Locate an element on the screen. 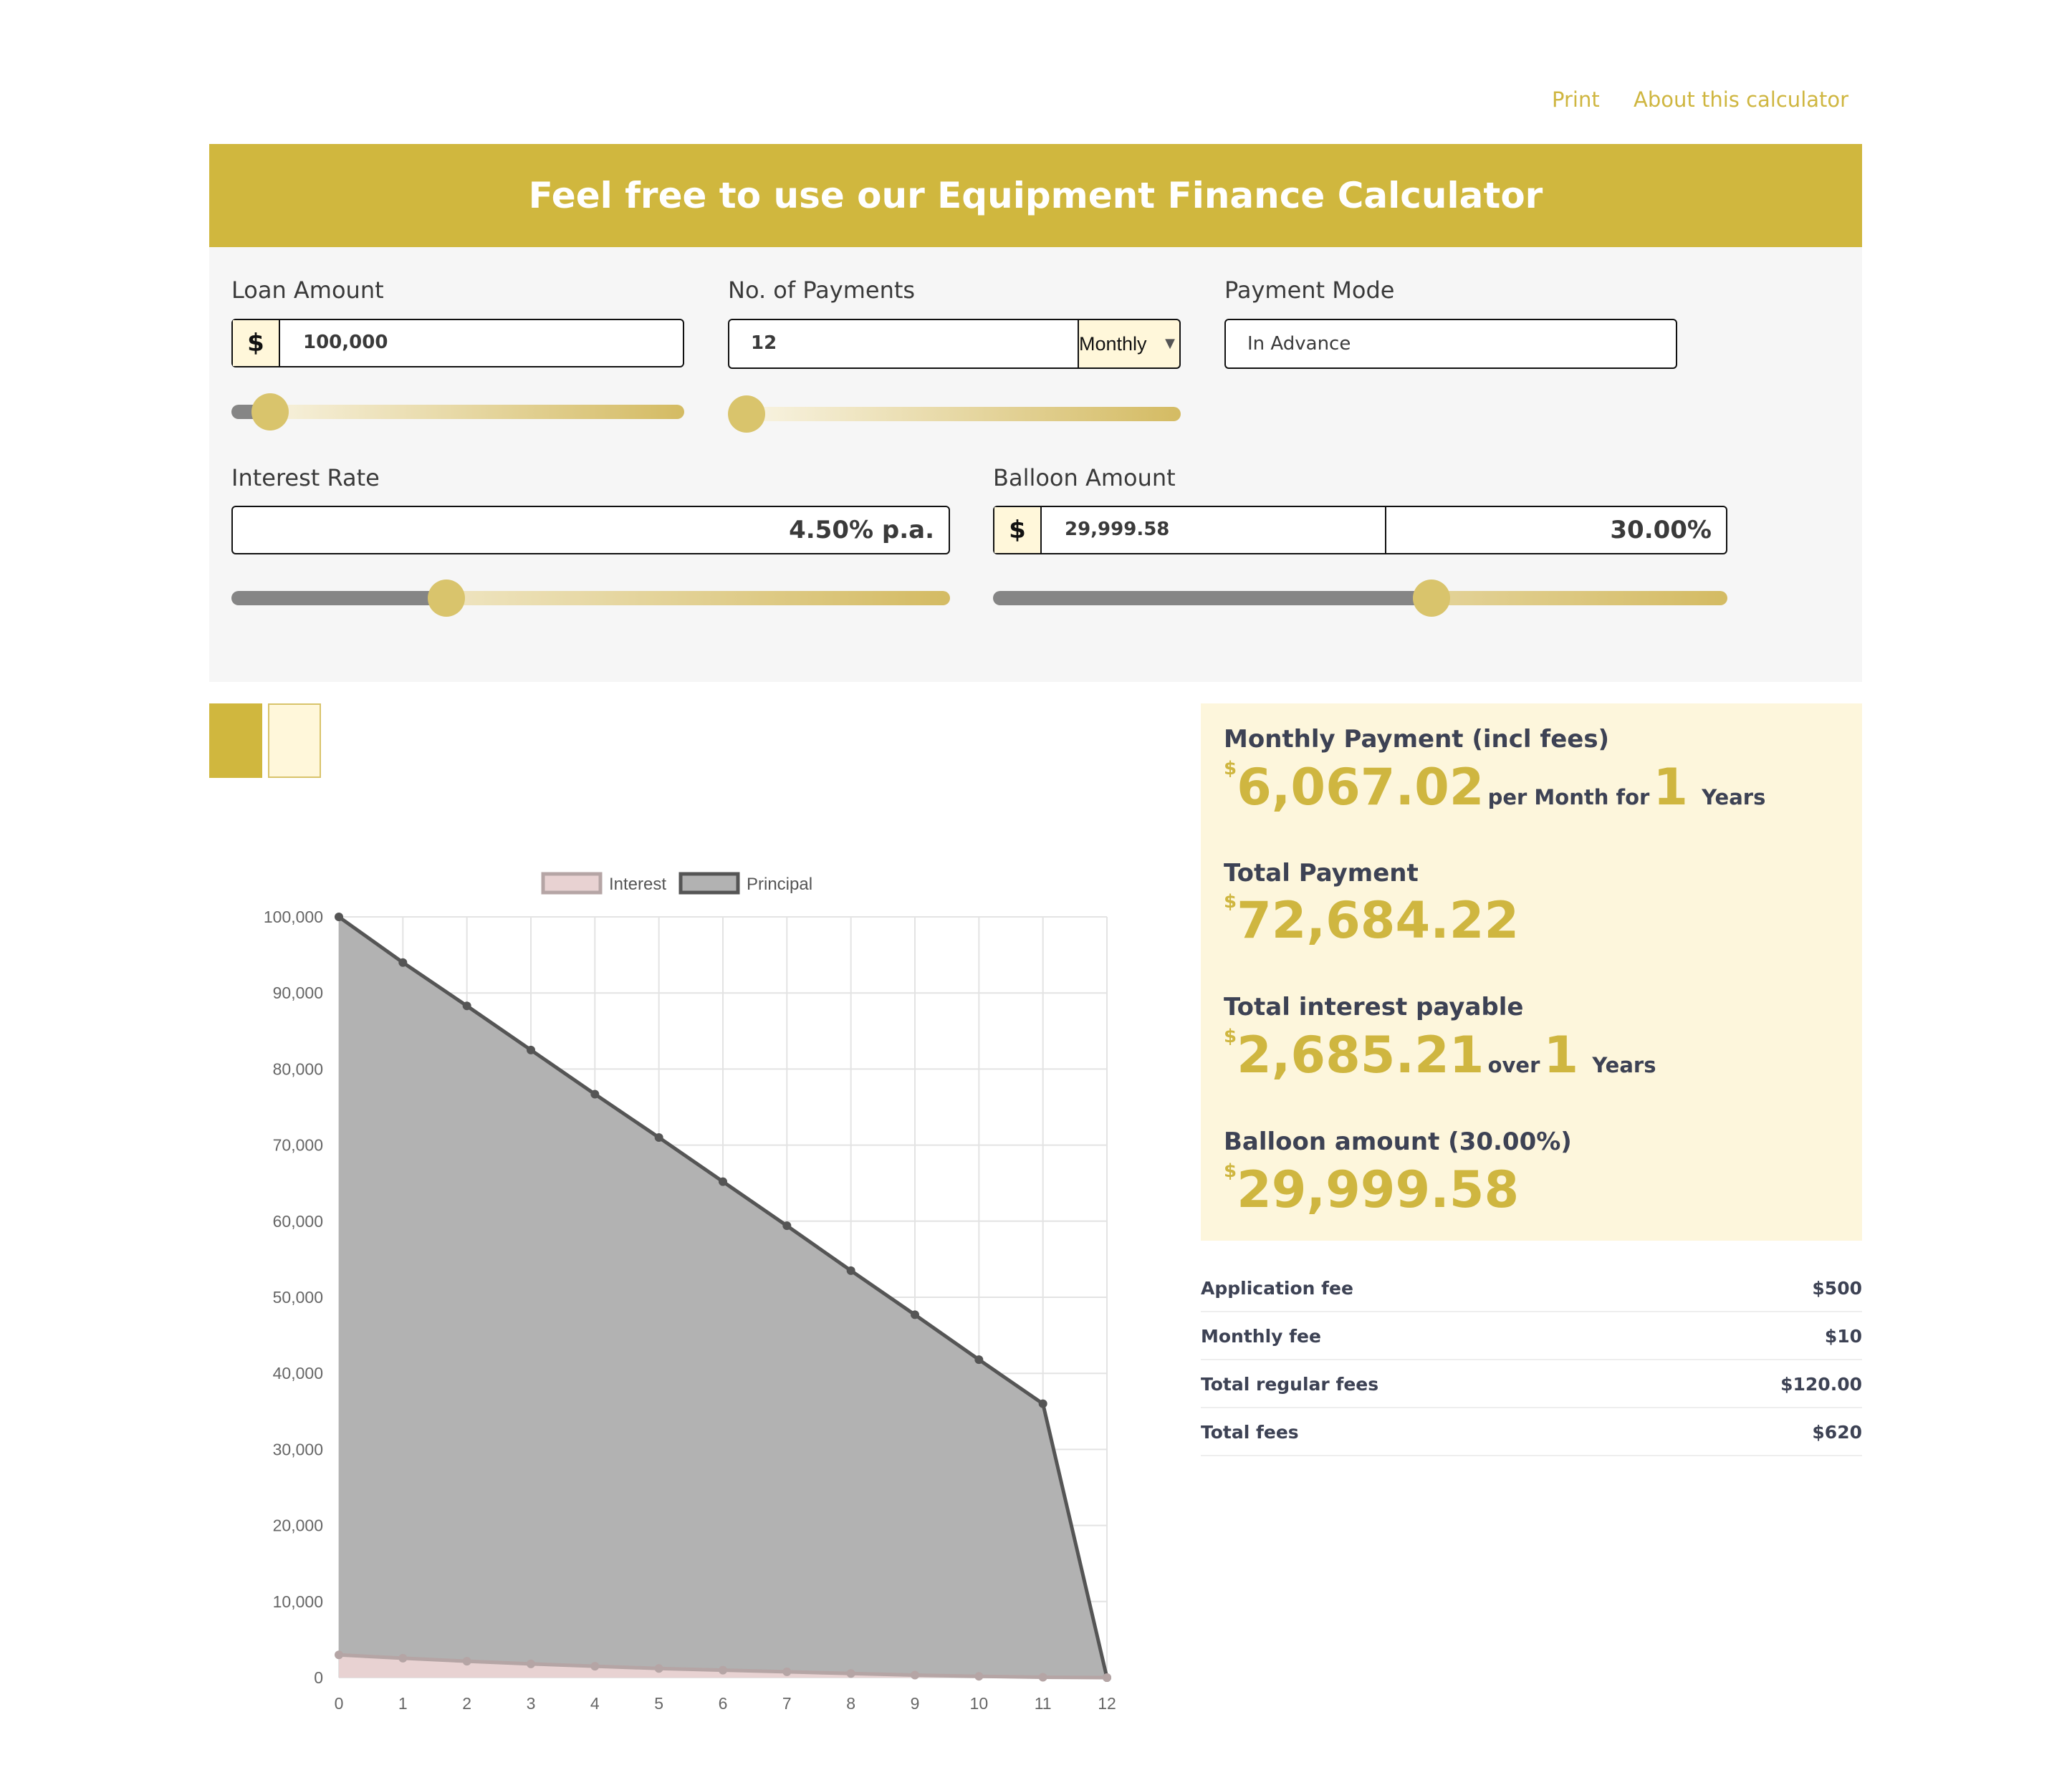  x-tick-label: 3 is located at coordinates (531, 1703).